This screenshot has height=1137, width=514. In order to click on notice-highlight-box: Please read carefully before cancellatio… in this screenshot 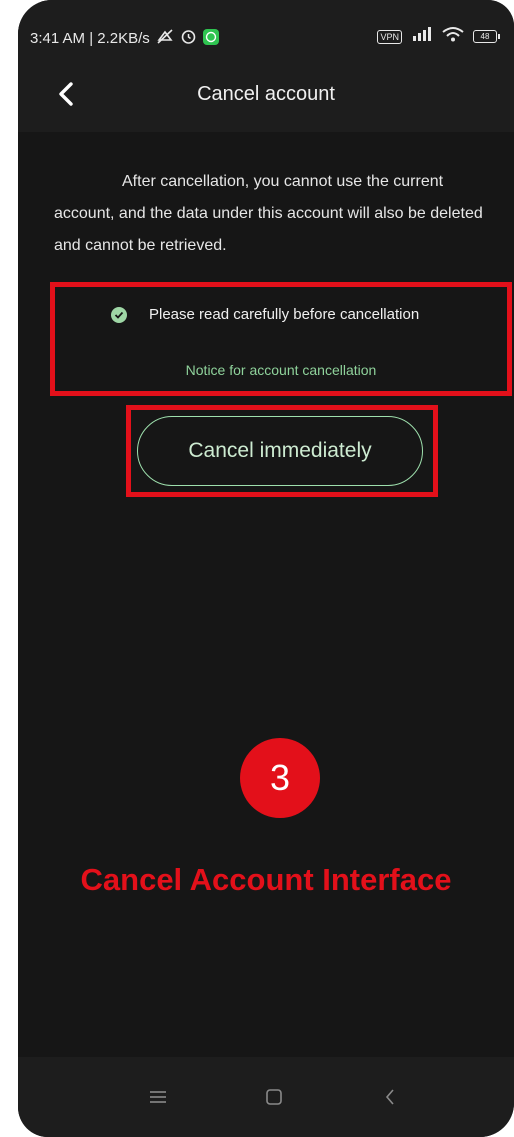, I will do `click(281, 339)`.